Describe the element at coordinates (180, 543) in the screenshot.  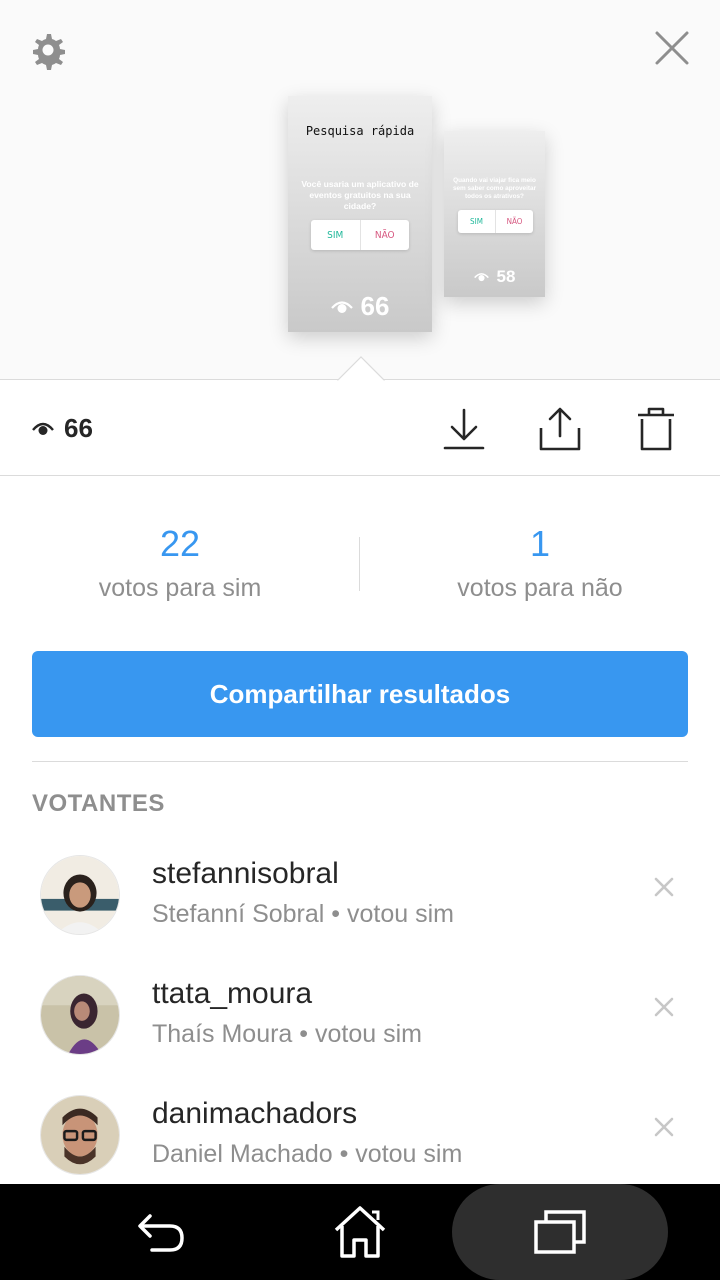
I see `yes-votes-count: 22` at that location.